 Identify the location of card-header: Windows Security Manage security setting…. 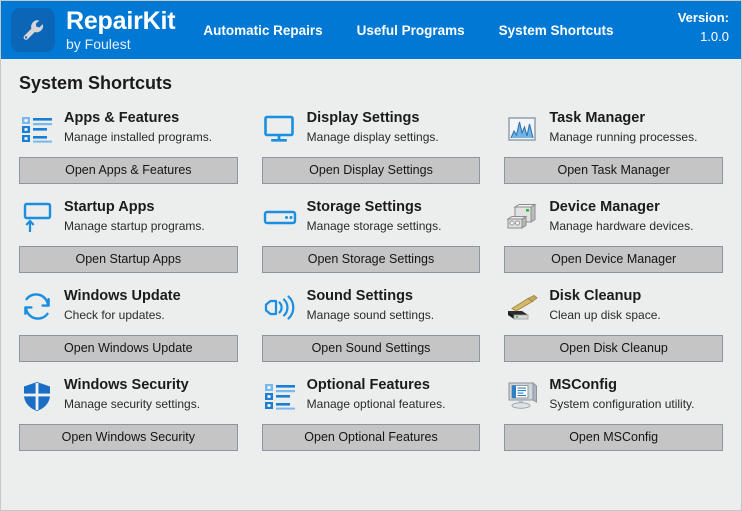
(128, 397).